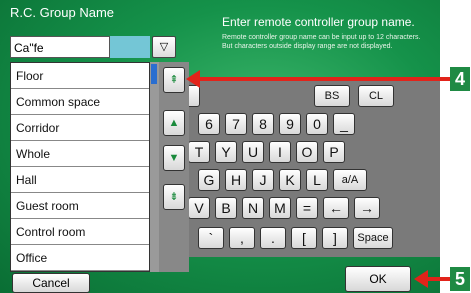 The height and width of the screenshot is (293, 471). I want to click on key-clear: CL, so click(376, 96).